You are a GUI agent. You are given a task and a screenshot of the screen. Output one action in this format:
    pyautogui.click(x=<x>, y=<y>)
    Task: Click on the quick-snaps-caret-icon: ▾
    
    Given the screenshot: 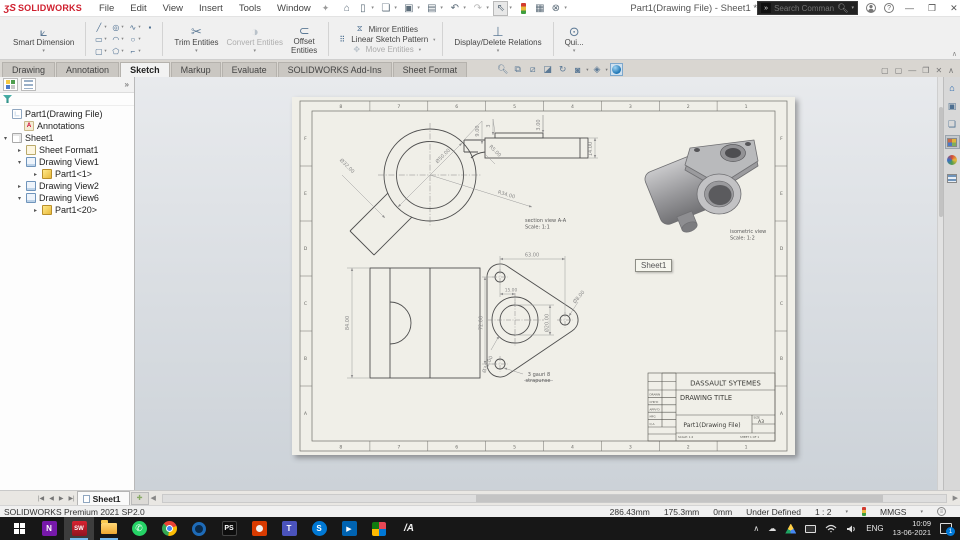 What is the action you would take?
    pyautogui.click(x=574, y=51)
    